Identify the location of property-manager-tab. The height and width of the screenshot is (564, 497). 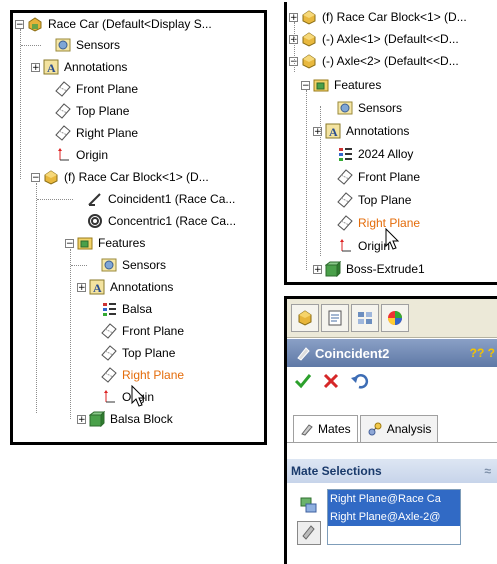
(335, 318).